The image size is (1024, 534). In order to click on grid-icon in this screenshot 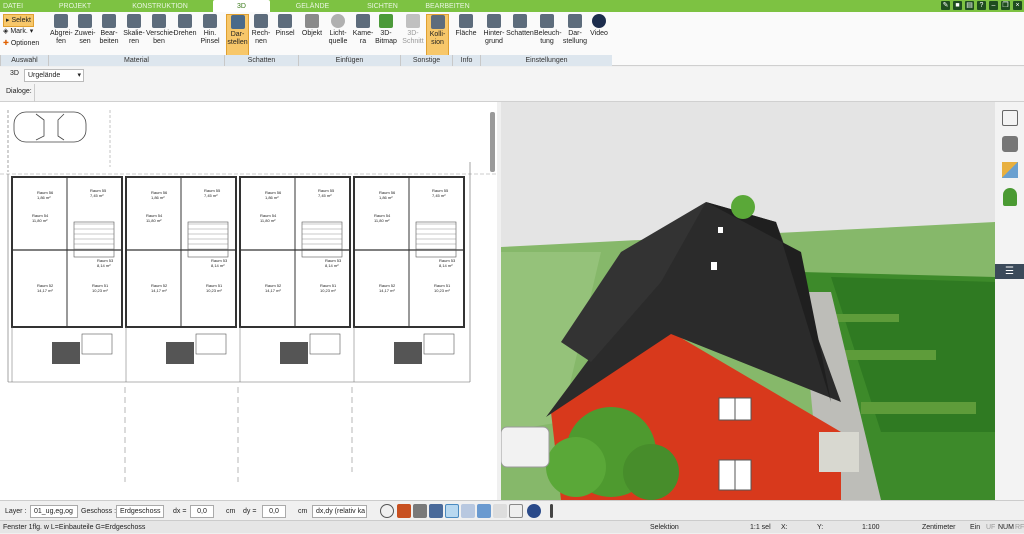, I will do `click(516, 511)`.